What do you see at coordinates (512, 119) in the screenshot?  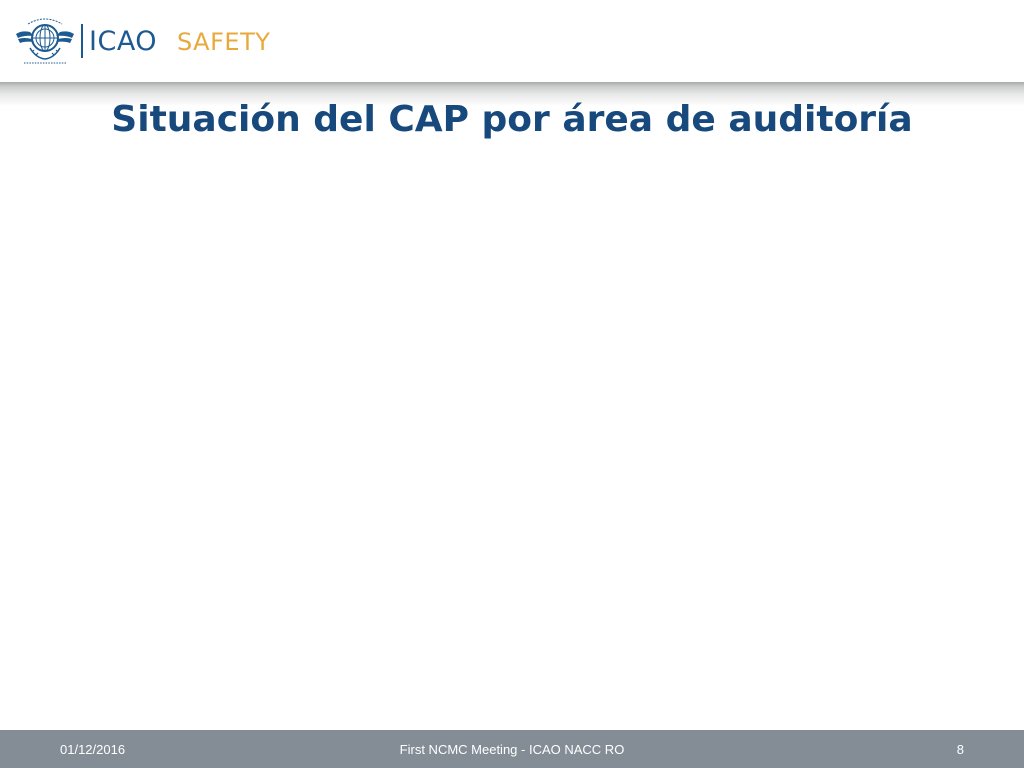 I see `slide-title: Situación del CAP por área de auditoría` at bounding box center [512, 119].